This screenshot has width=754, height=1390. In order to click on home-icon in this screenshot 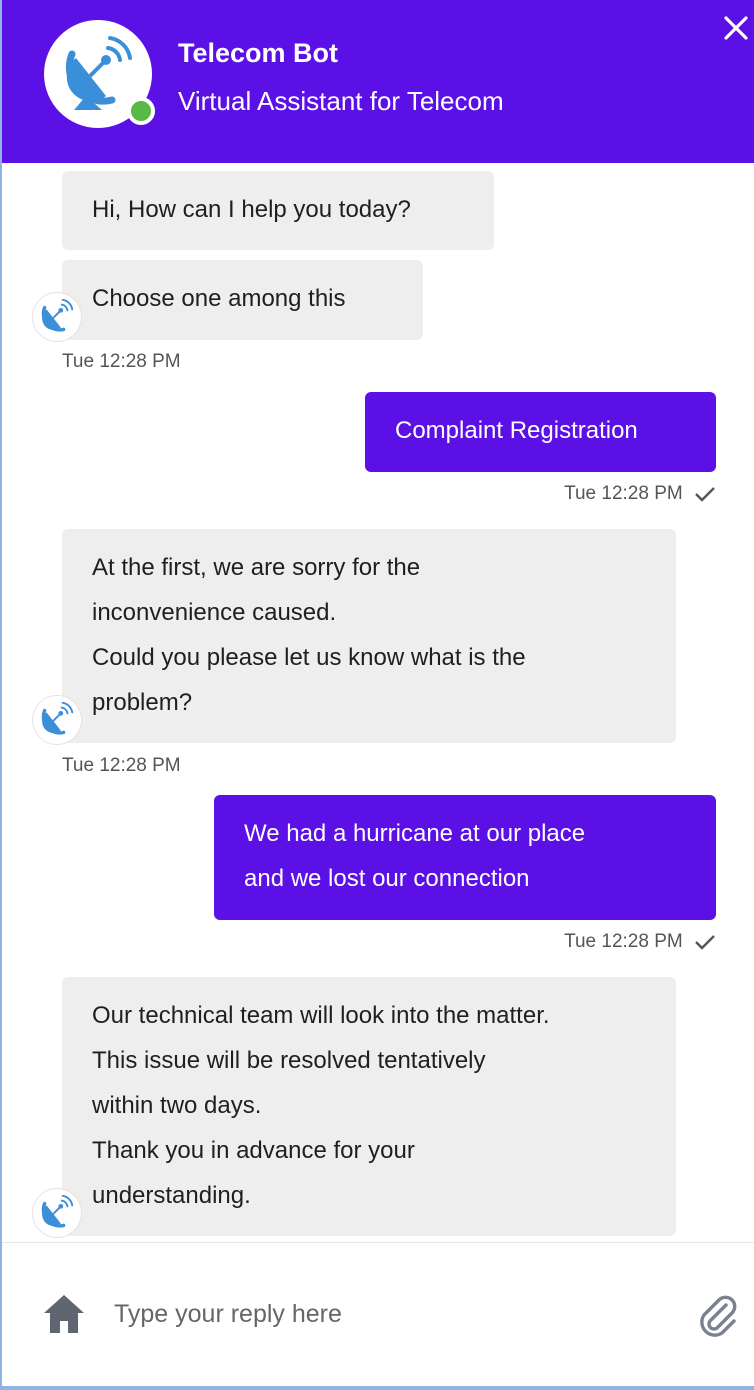, I will do `click(64, 1314)`.